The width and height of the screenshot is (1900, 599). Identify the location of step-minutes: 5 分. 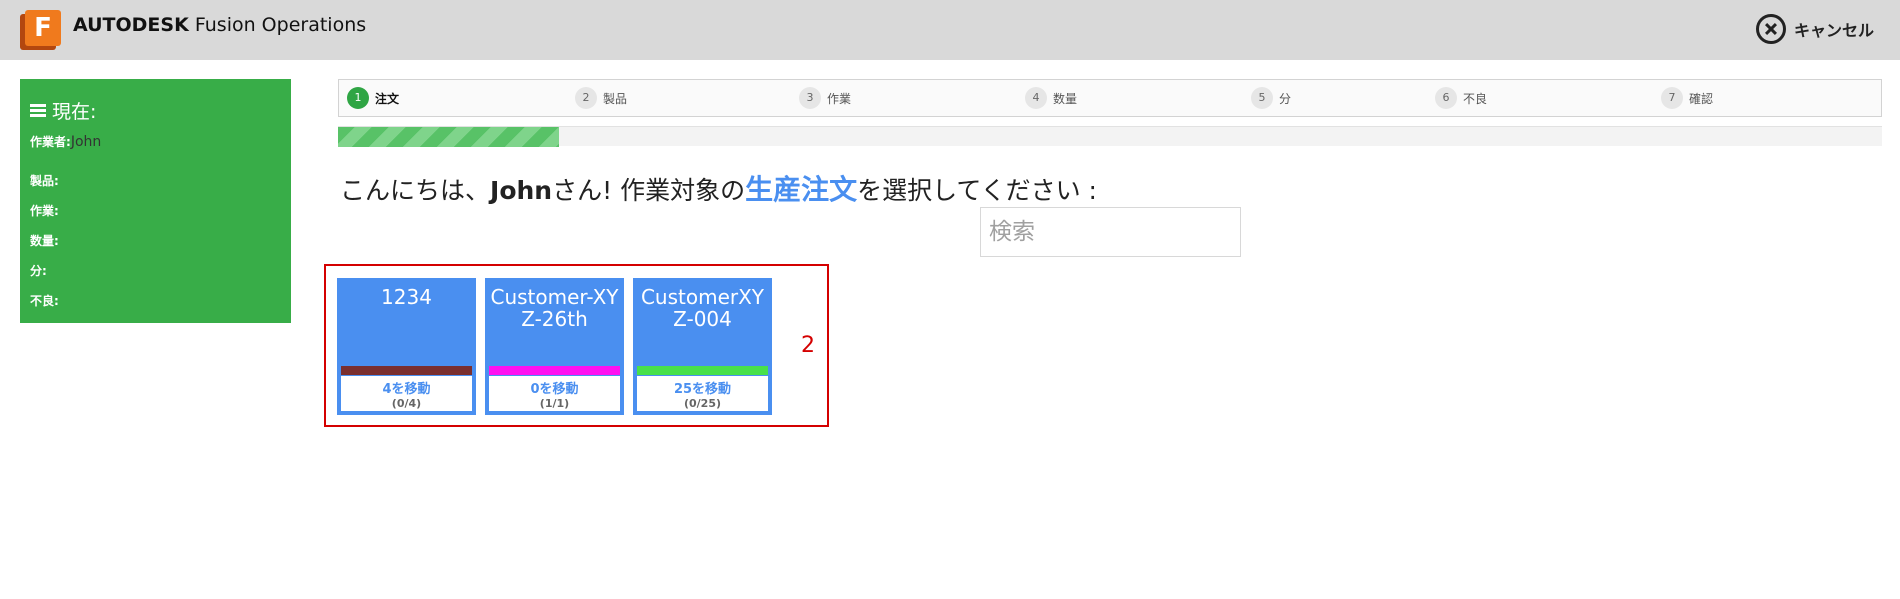
(1271, 98).